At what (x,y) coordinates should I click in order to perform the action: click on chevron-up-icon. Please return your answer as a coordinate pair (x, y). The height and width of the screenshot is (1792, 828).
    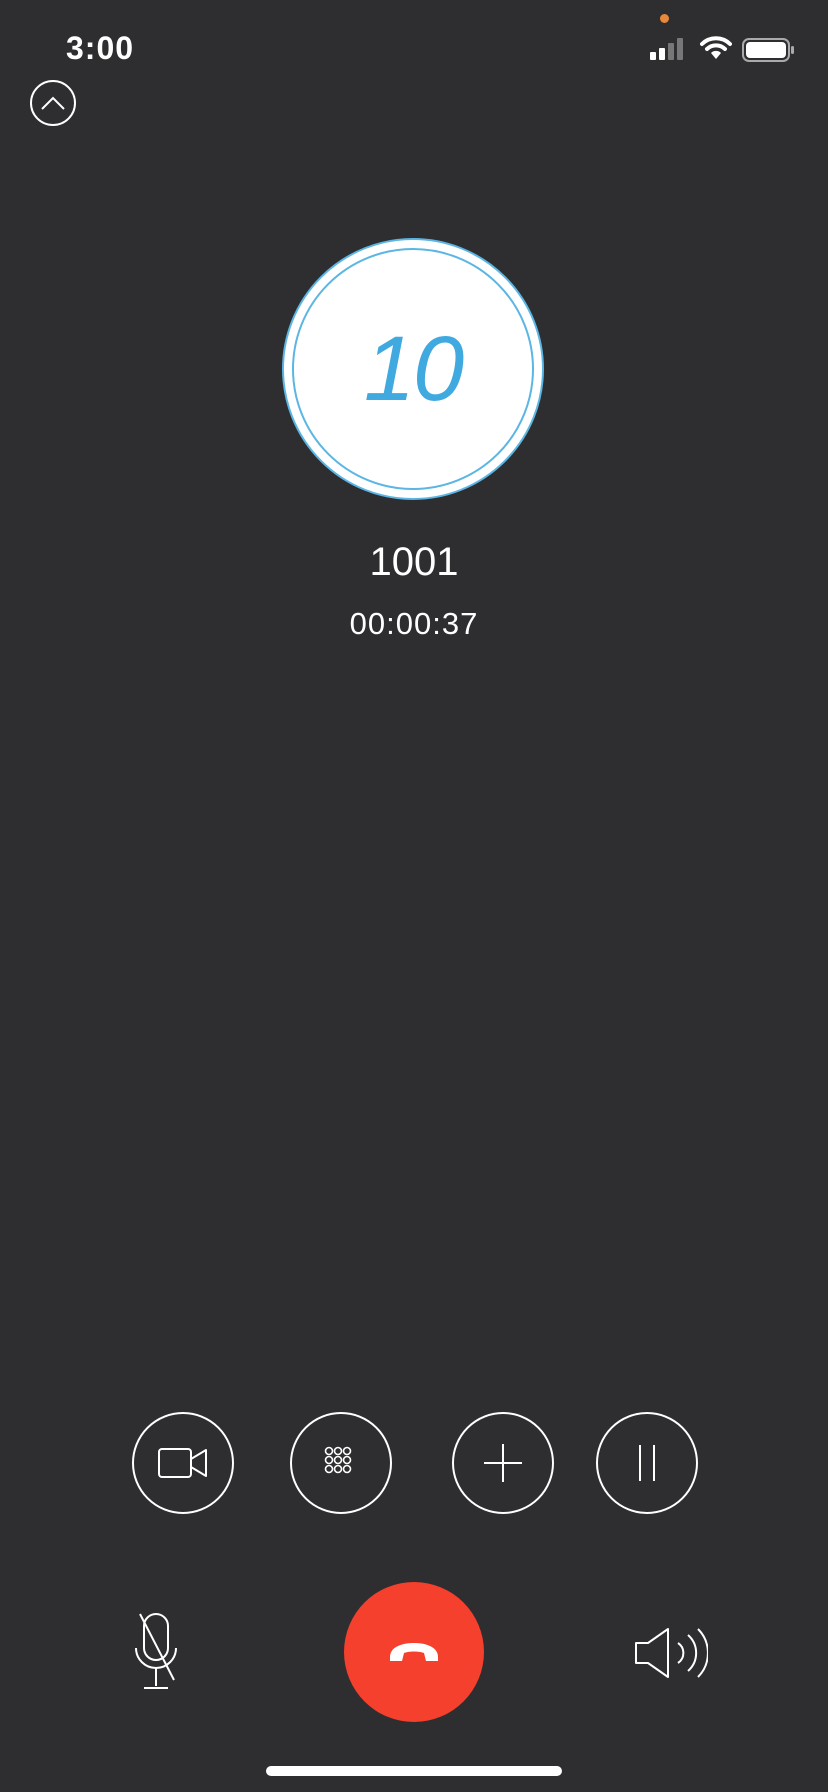
    Looking at the image, I should click on (53, 103).